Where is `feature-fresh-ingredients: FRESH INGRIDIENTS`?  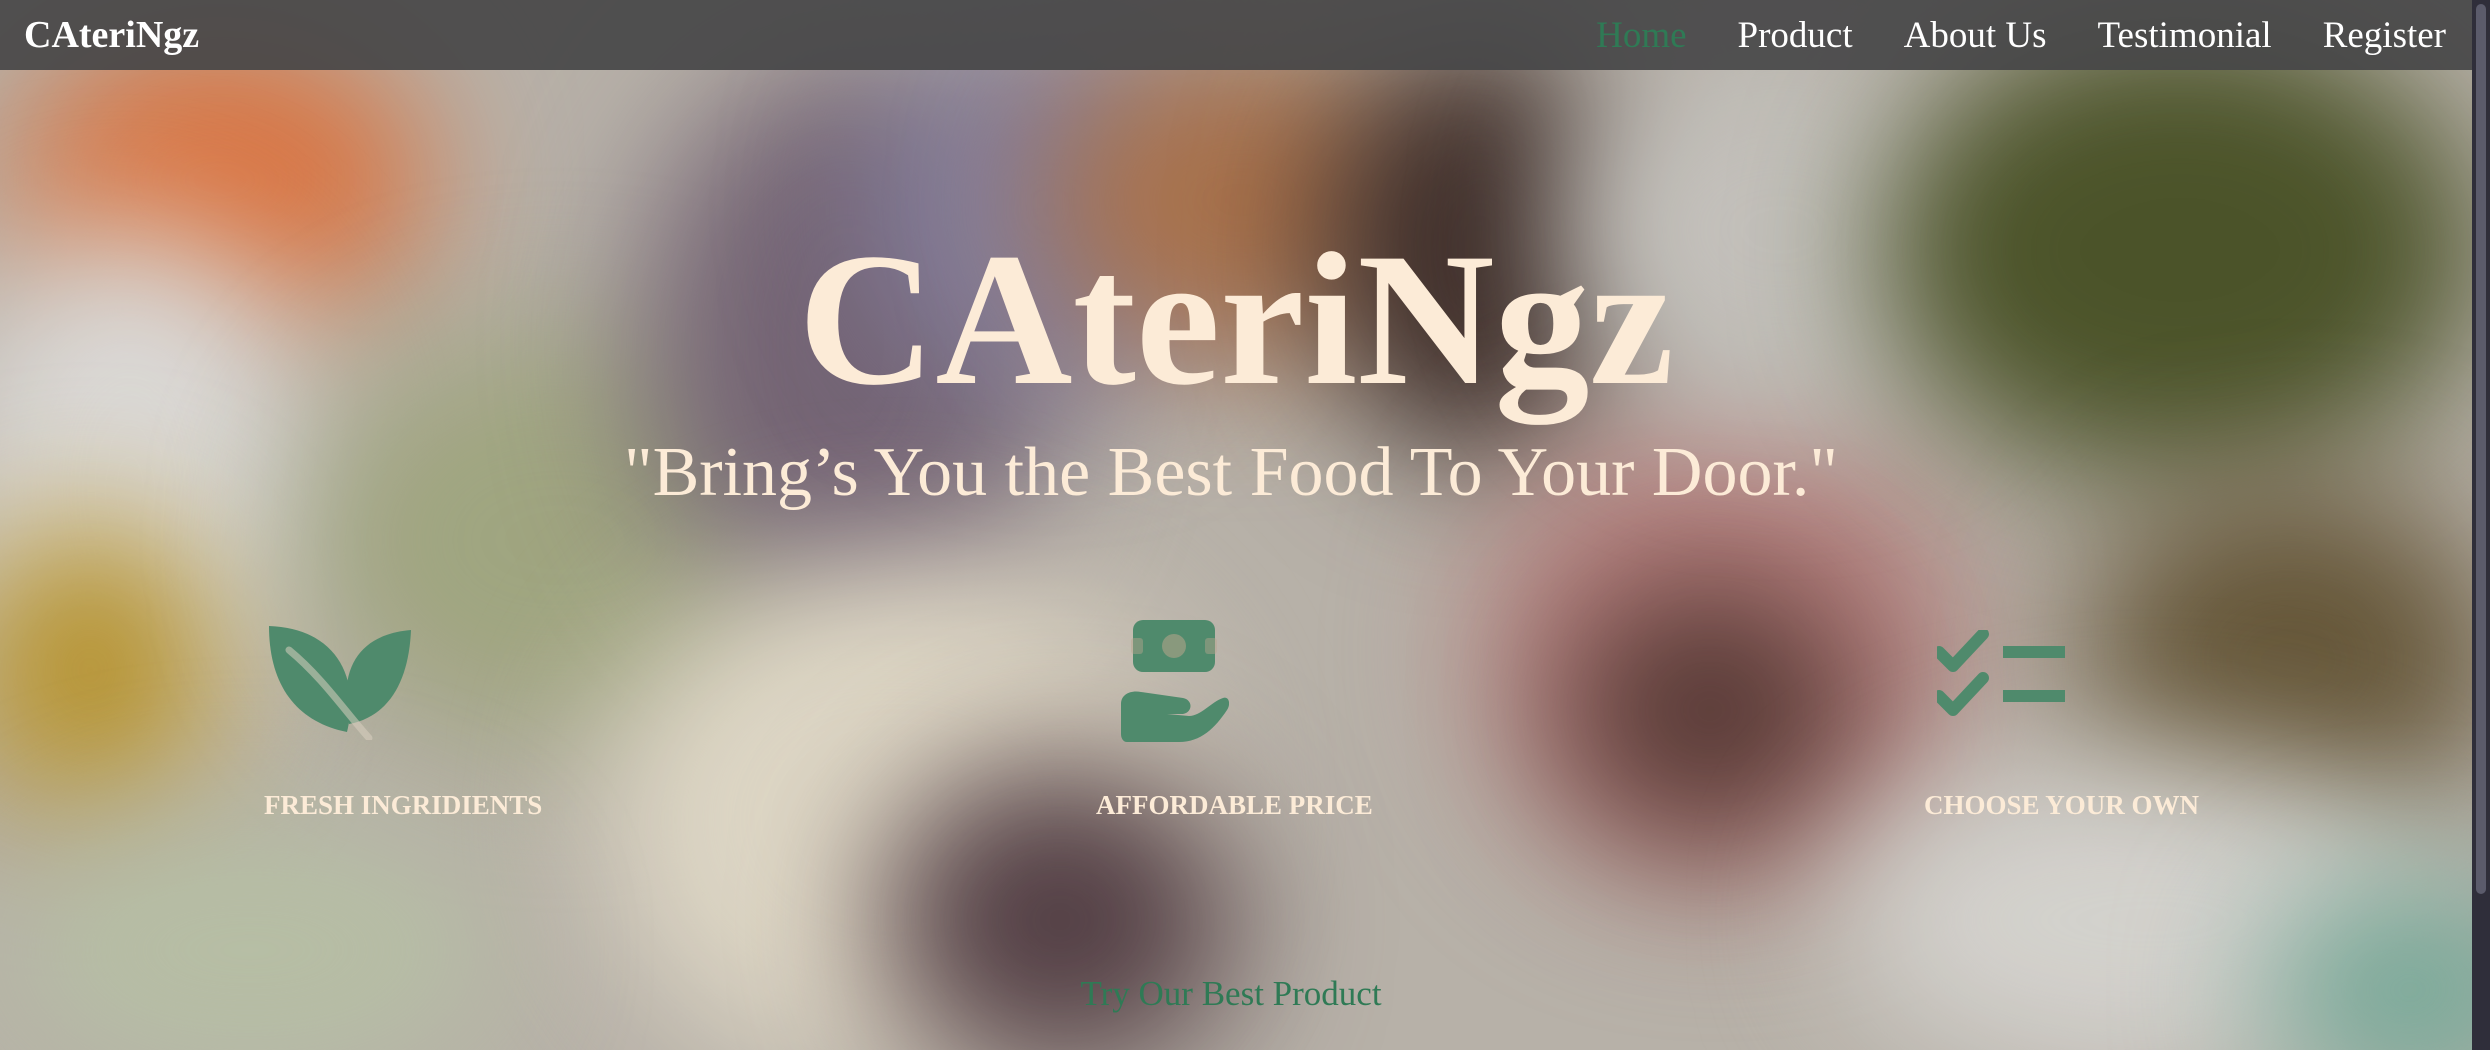
feature-fresh-ingredients: FRESH INGRIDIENTS is located at coordinates (402, 720).